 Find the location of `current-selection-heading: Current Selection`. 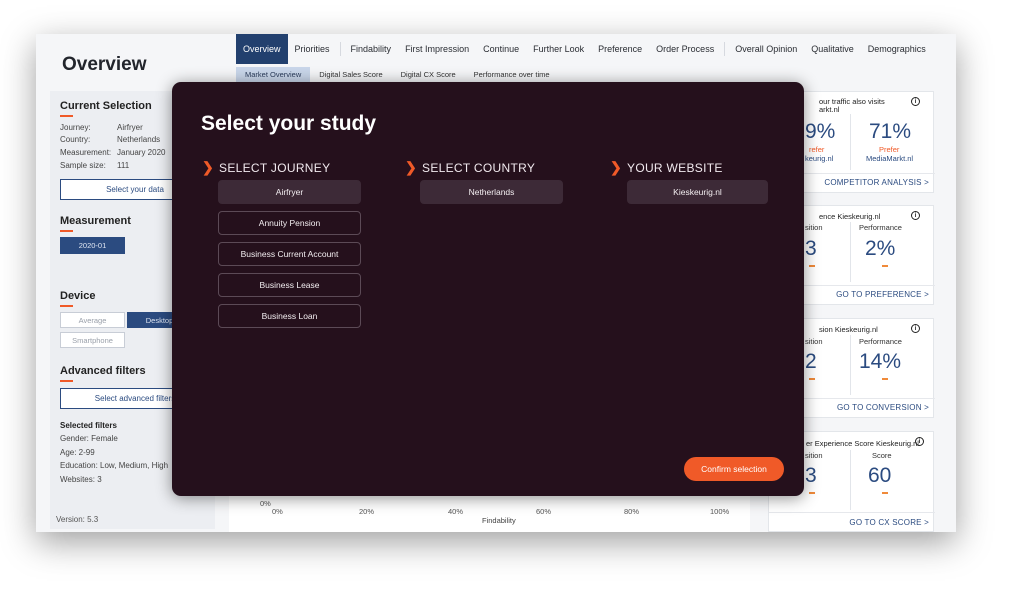

current-selection-heading: Current Selection is located at coordinates (106, 106).